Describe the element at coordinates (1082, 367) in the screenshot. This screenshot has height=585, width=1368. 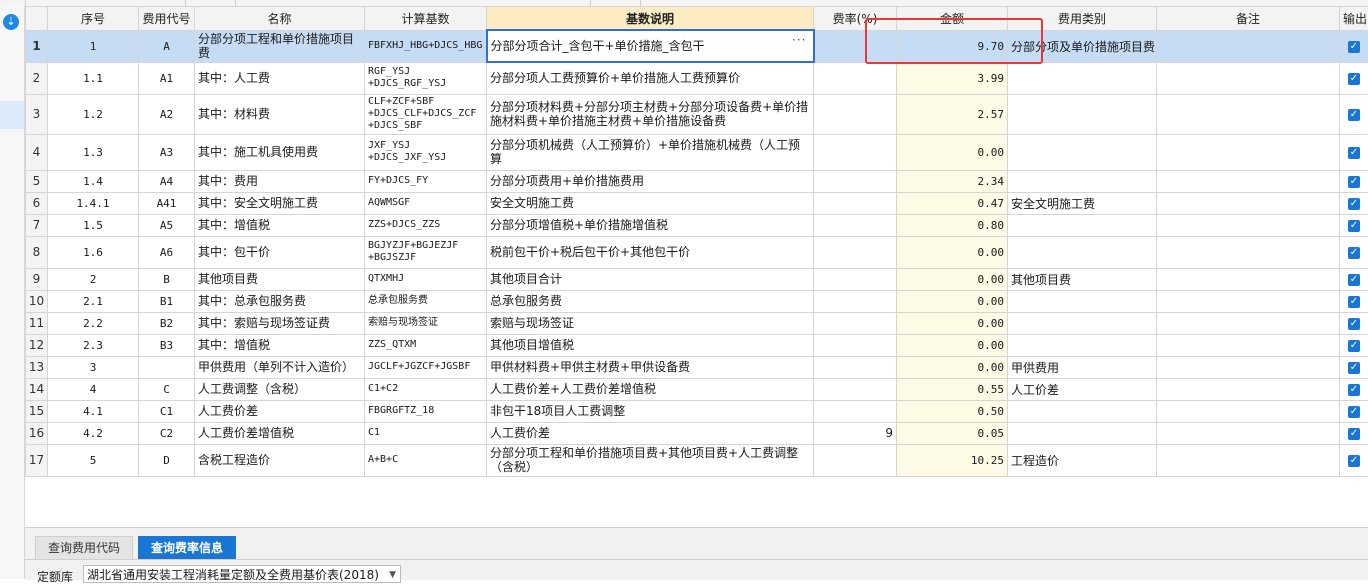
I see `cell-category: 甲供费用` at that location.